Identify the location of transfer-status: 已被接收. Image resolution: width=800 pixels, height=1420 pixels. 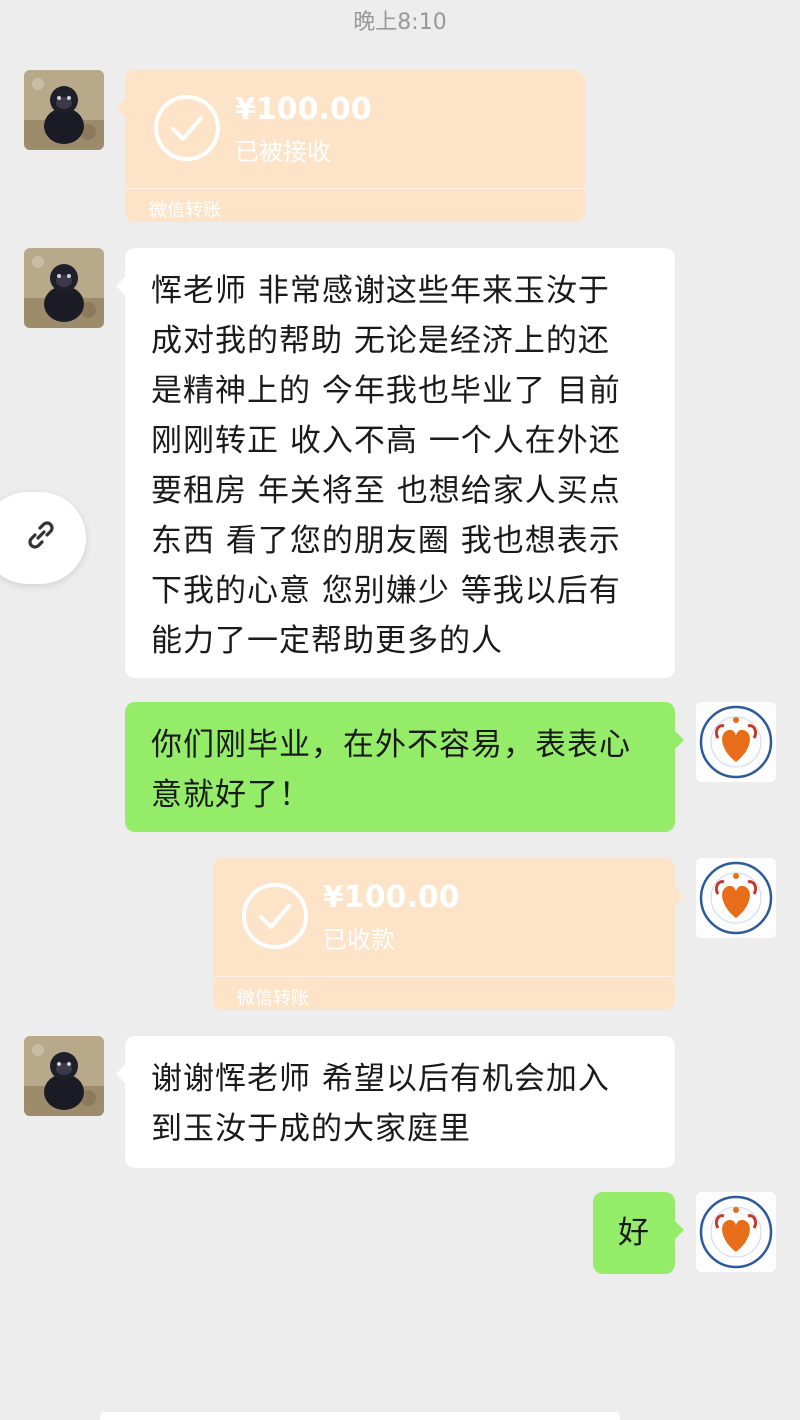
(283, 152).